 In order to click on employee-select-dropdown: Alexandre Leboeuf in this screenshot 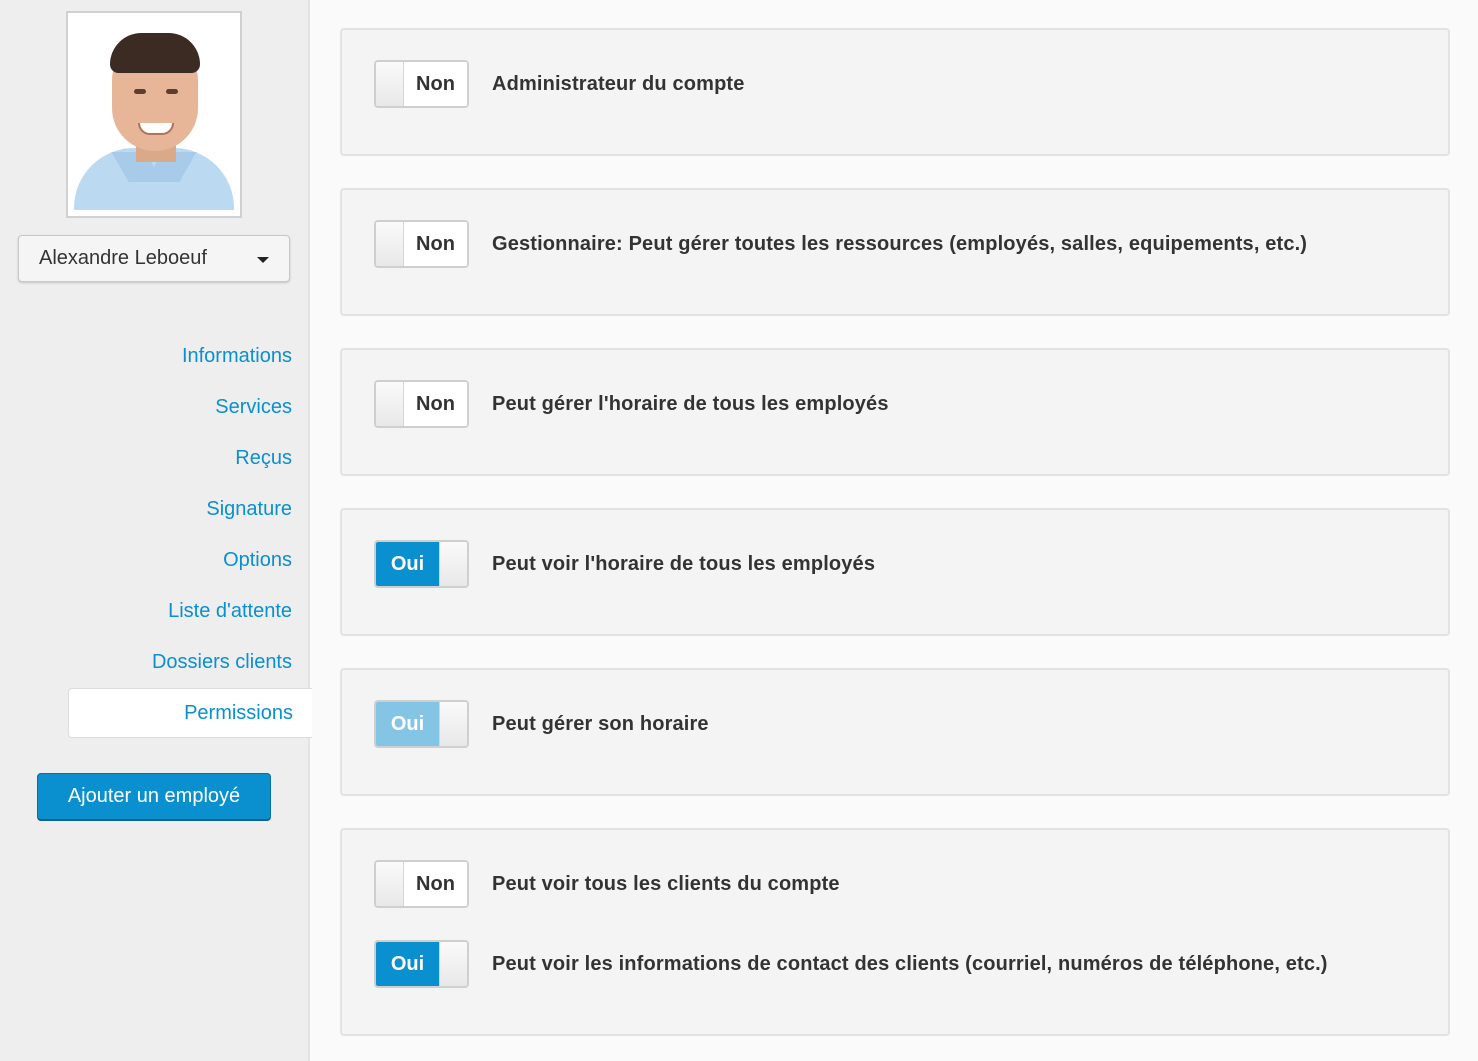, I will do `click(154, 258)`.